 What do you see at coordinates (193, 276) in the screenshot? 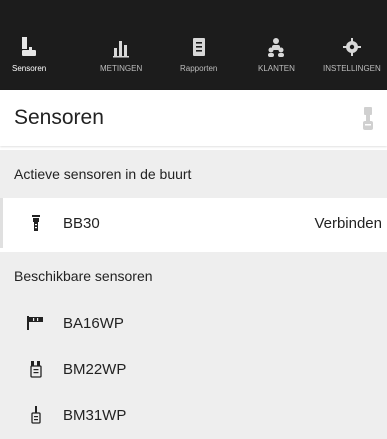
I see `section-header-available: Beschikbare sensoren` at bounding box center [193, 276].